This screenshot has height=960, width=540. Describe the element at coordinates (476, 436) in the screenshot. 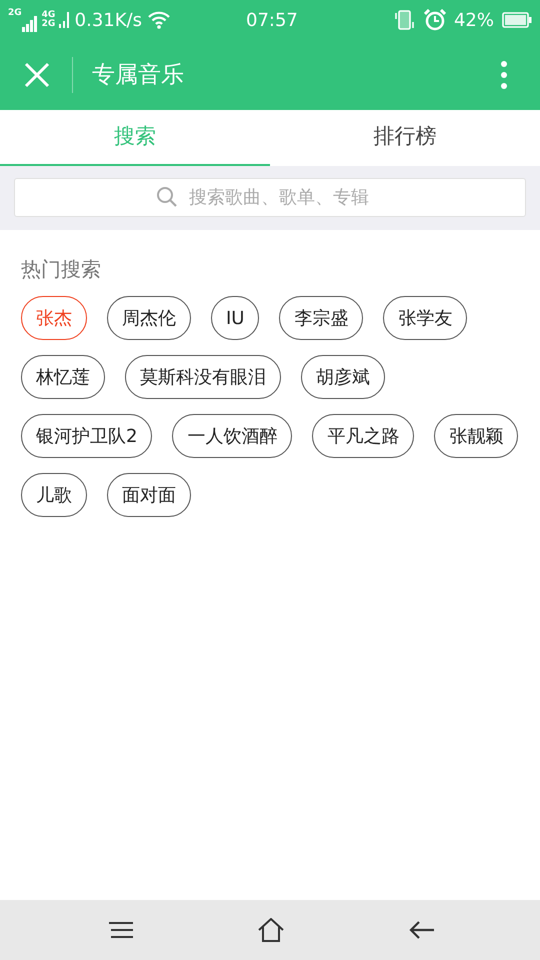

I see `search-tag: 张靓颖` at that location.